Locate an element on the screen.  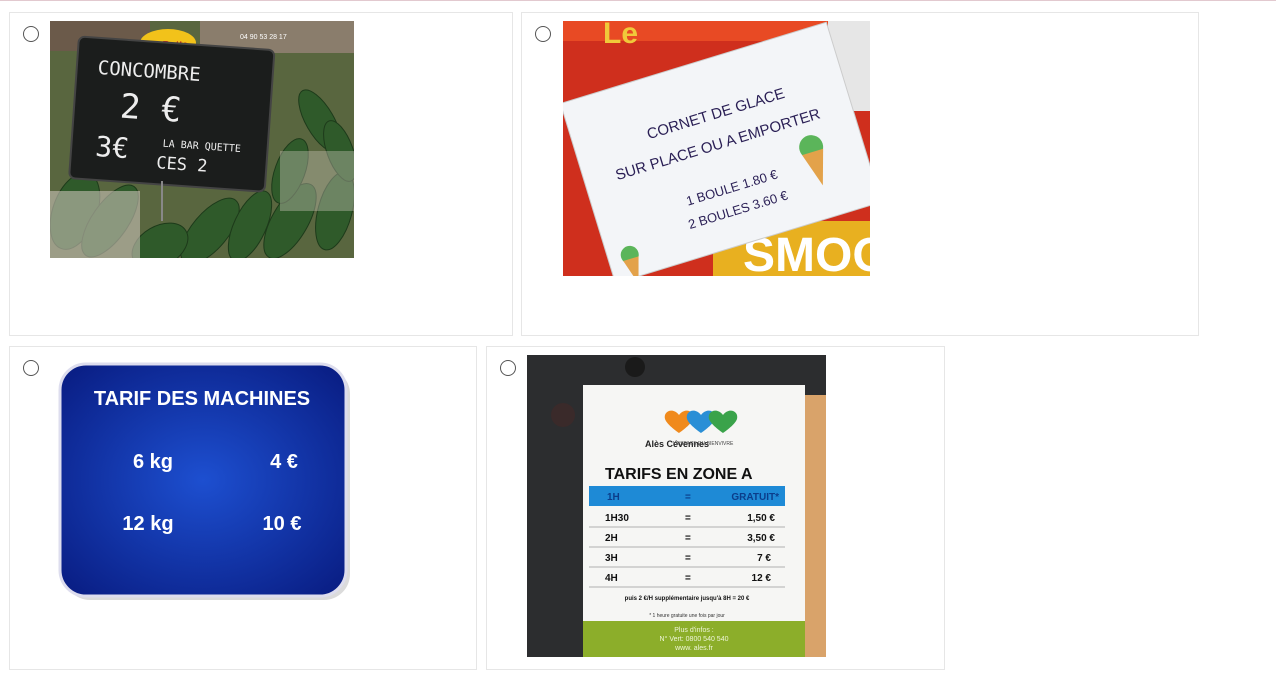
parking-price-3: 3,50 € is located at coordinates (761, 538).